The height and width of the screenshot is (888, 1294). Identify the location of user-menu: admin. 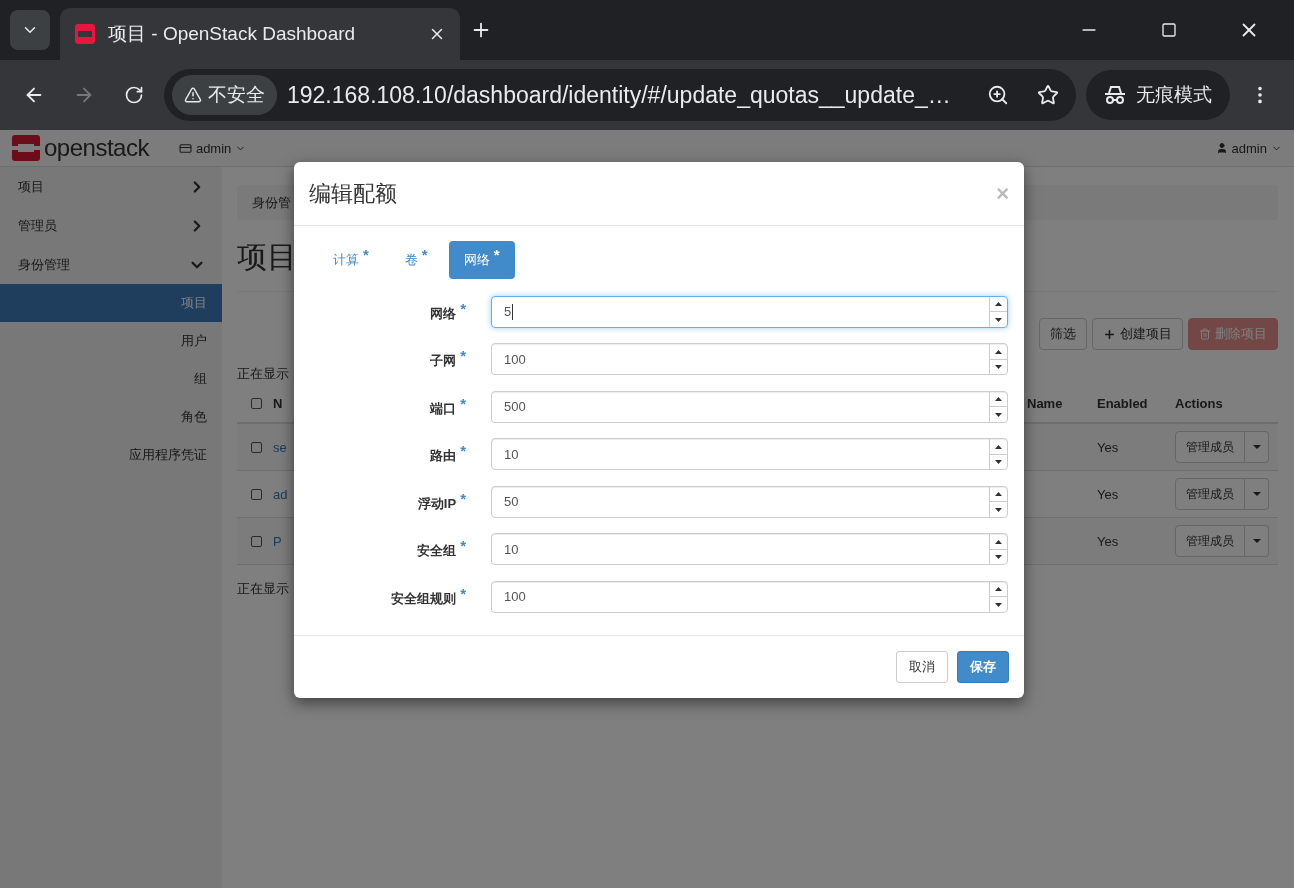
(1248, 148).